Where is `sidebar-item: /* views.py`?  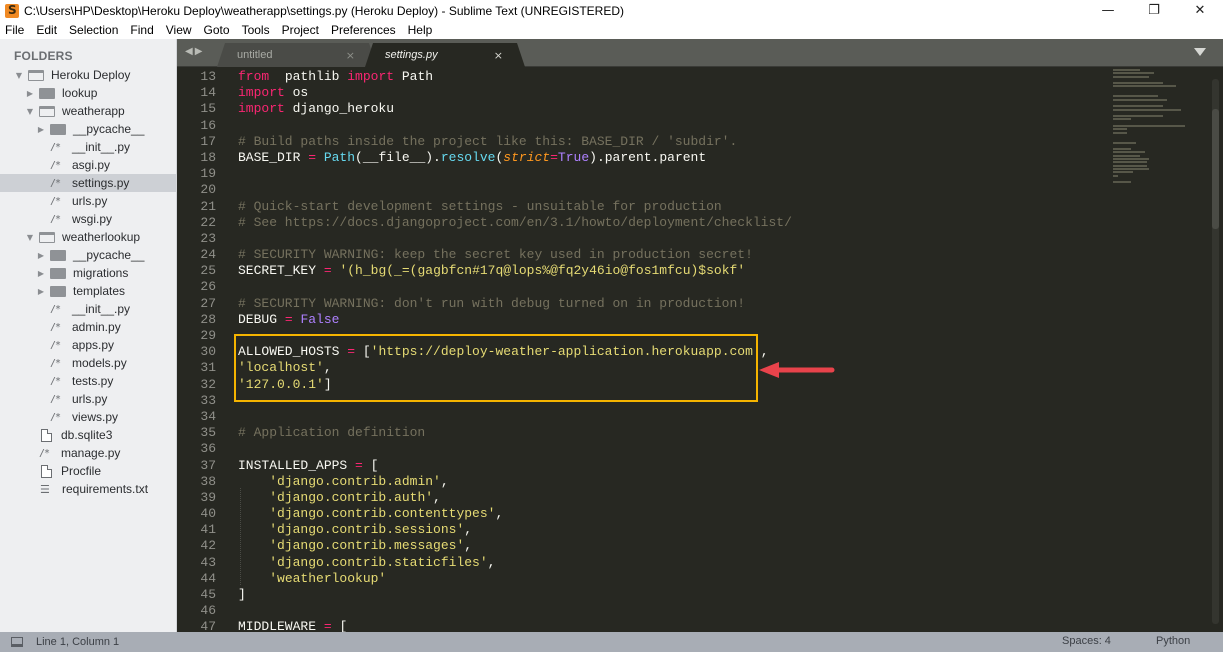 sidebar-item: /* views.py is located at coordinates (88, 417).